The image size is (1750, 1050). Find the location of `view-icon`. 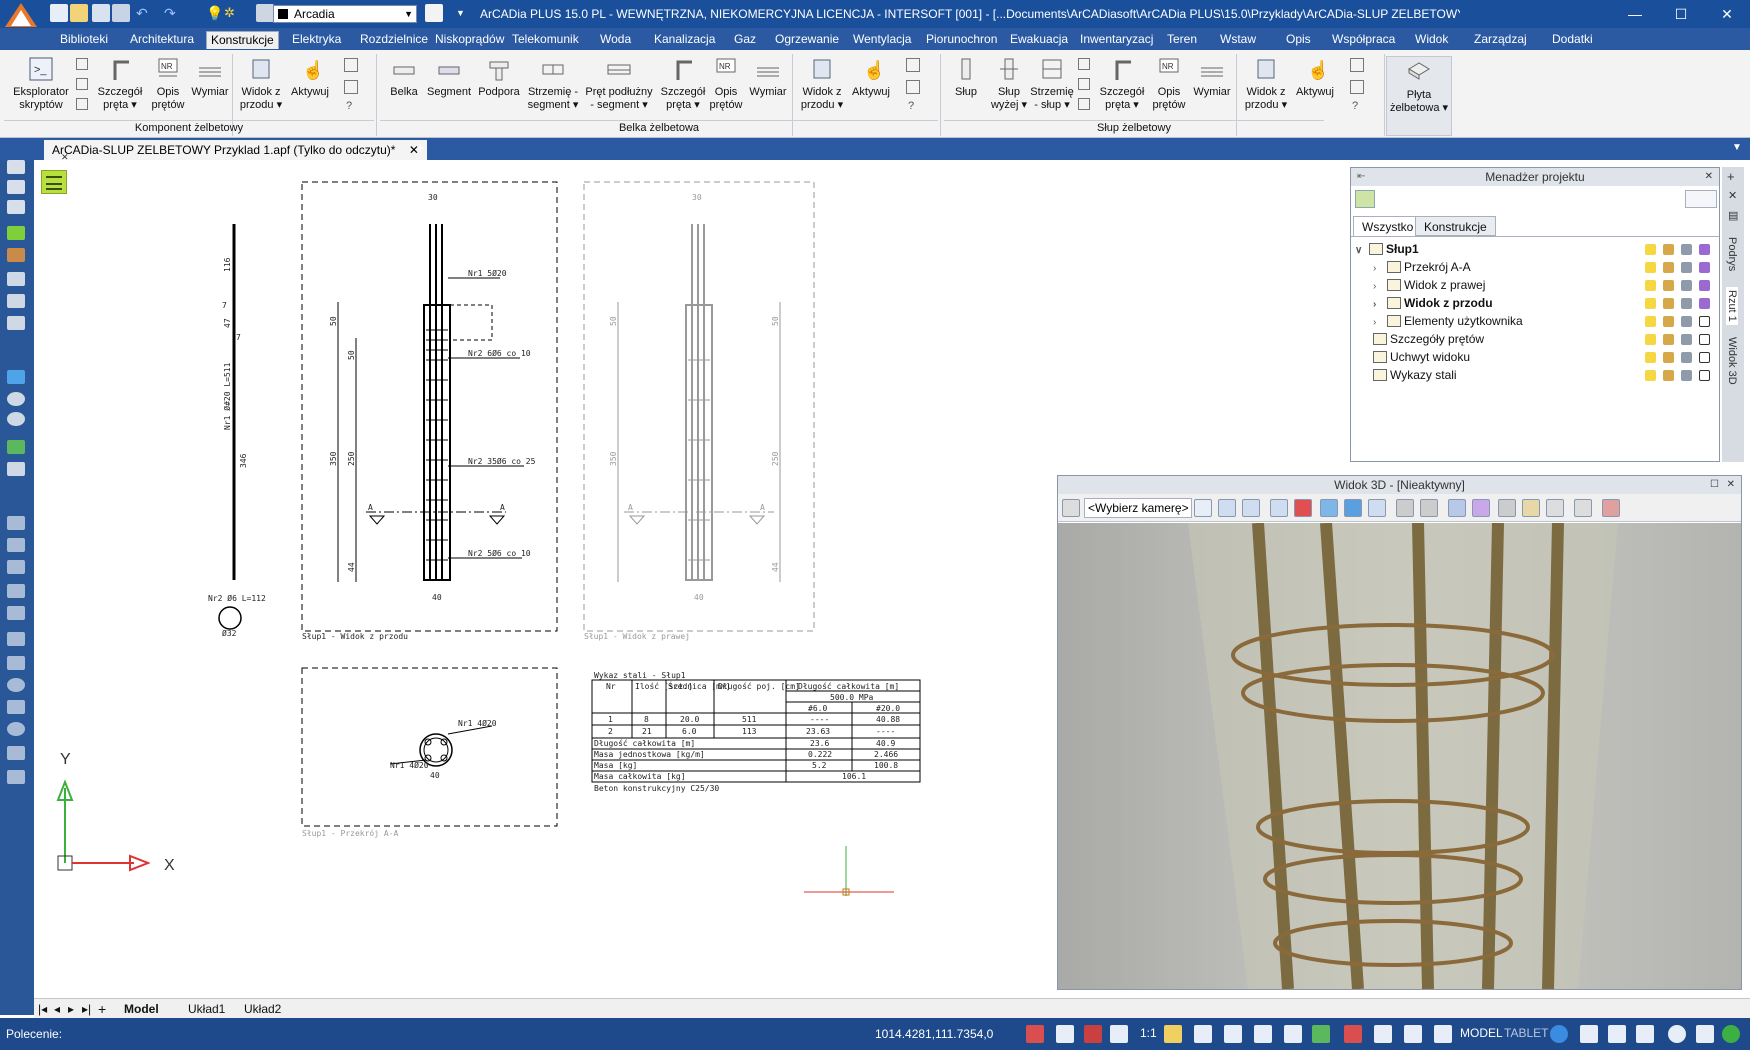

view-icon is located at coordinates (16, 469).